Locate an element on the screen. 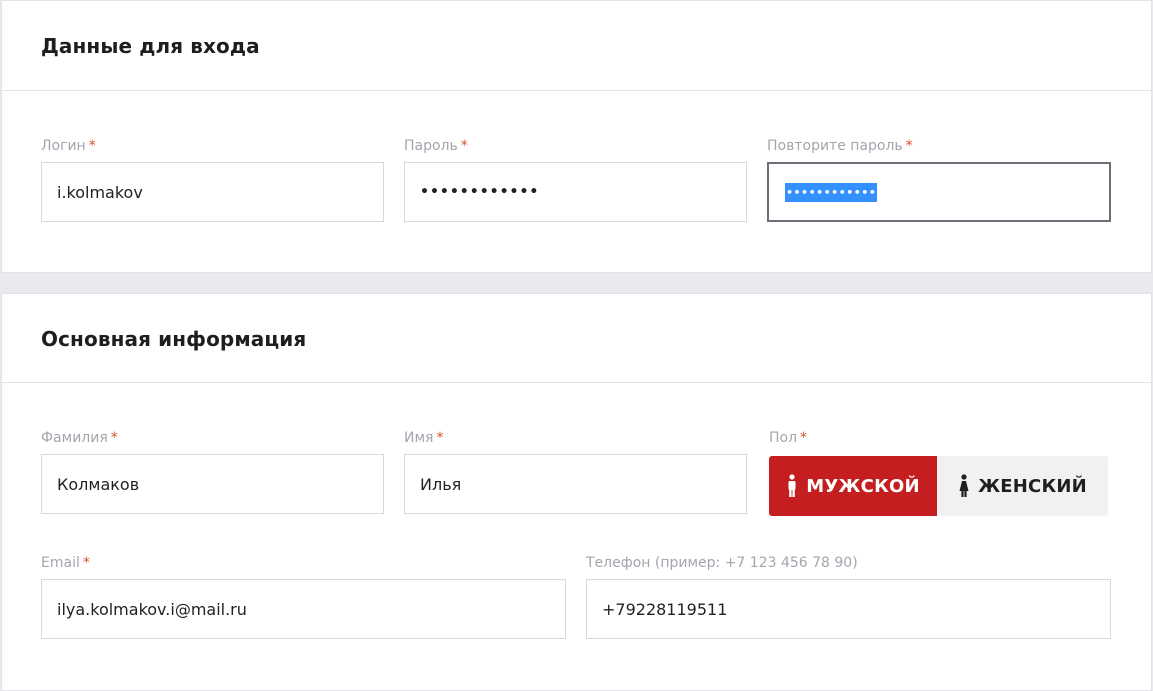 Image resolution: width=1153 pixels, height=691 pixels. first-name-field: Имя * Илья is located at coordinates (575, 473).